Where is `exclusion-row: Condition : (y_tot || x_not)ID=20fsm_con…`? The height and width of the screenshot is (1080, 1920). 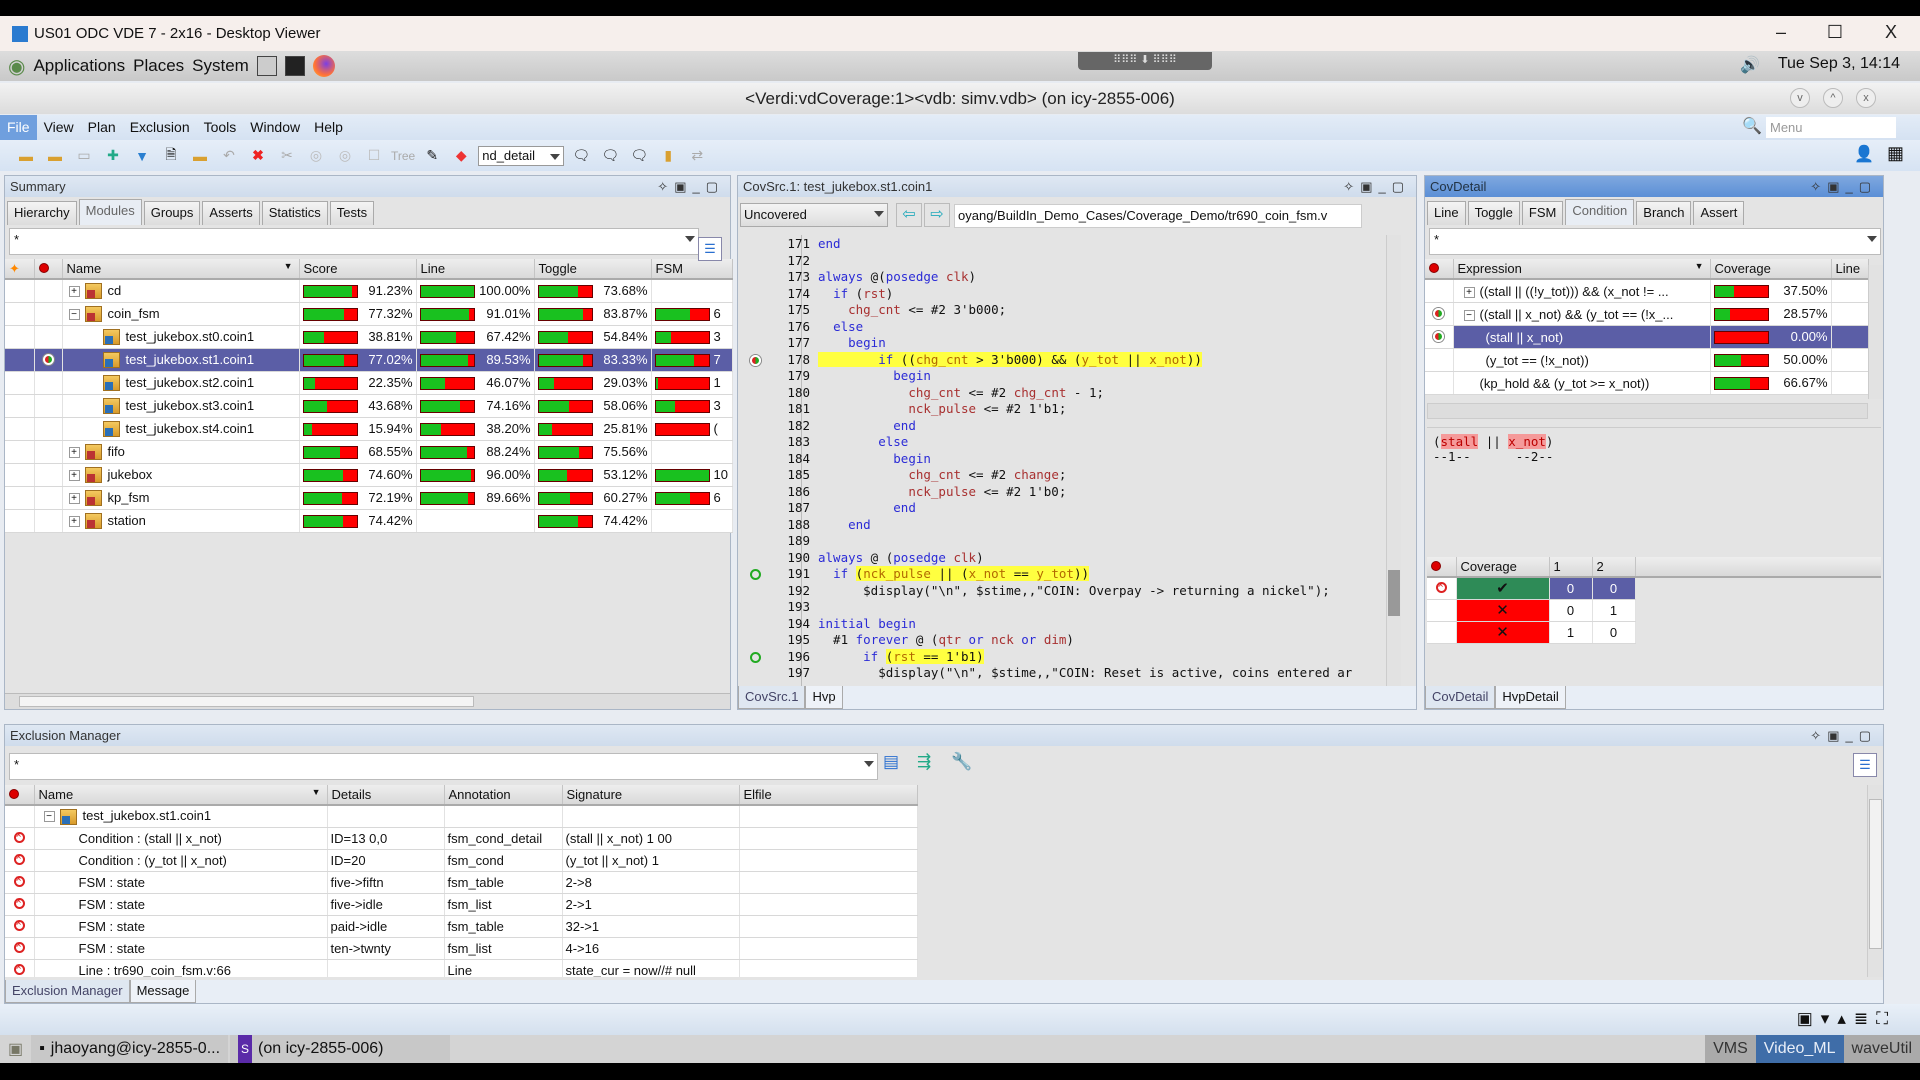
exclusion-row: Condition : (y_tot || x_not)ID=20fsm_con… is located at coordinates (461, 860).